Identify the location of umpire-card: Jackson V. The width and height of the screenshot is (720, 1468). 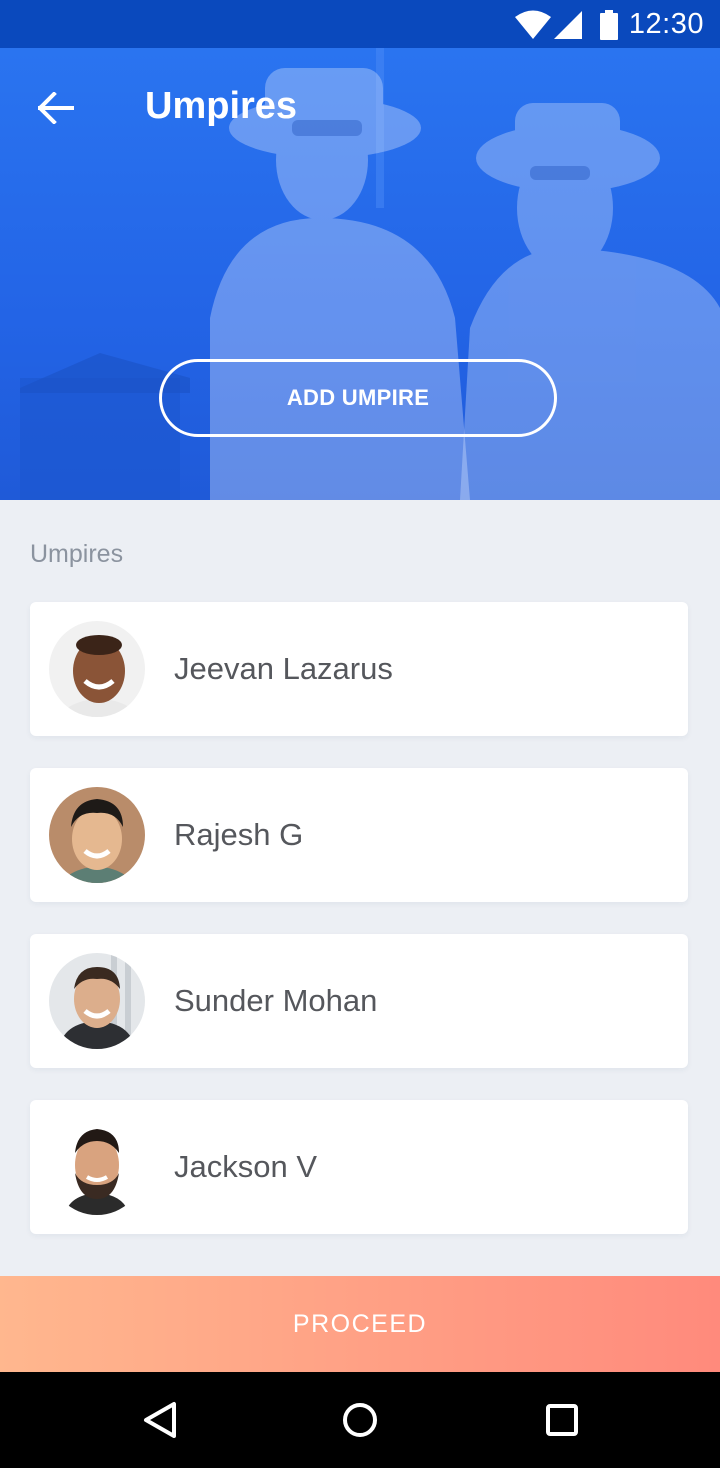
(359, 1167).